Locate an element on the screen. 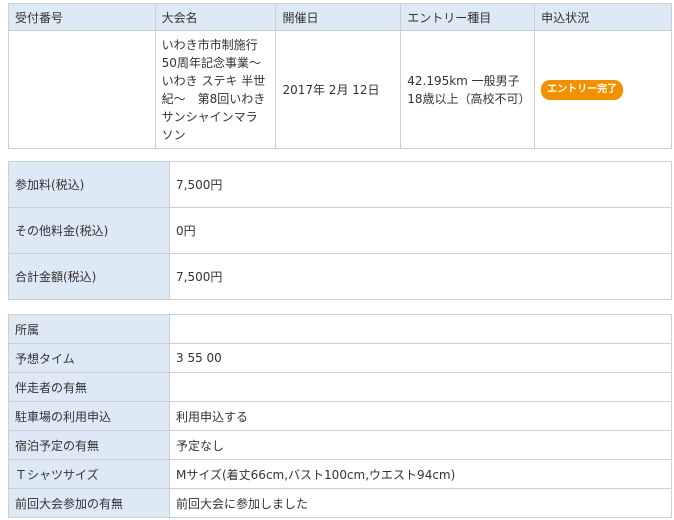 The width and height of the screenshot is (674, 520). detail-label: 宿泊予定の有無 is located at coordinates (89, 445).